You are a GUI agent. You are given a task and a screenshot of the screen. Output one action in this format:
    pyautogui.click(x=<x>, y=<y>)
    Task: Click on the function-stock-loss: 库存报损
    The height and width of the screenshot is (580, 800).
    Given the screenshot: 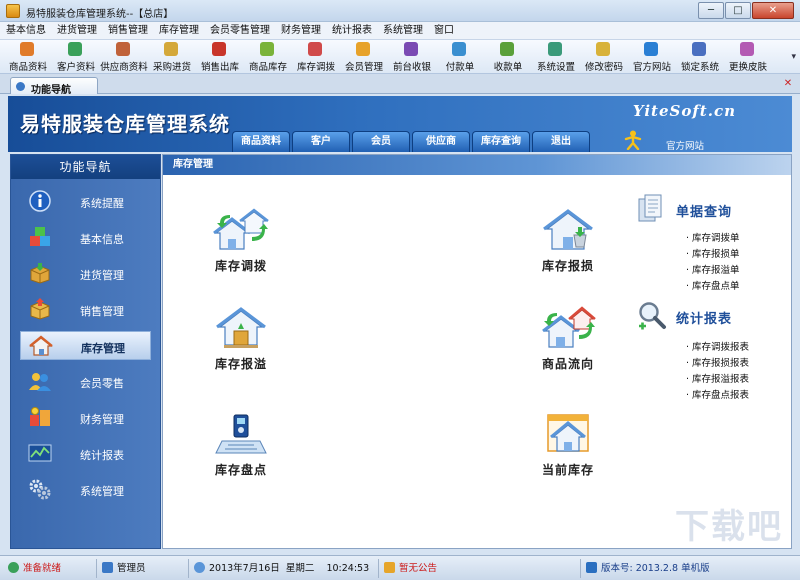 What is the action you would take?
    pyautogui.click(x=568, y=240)
    